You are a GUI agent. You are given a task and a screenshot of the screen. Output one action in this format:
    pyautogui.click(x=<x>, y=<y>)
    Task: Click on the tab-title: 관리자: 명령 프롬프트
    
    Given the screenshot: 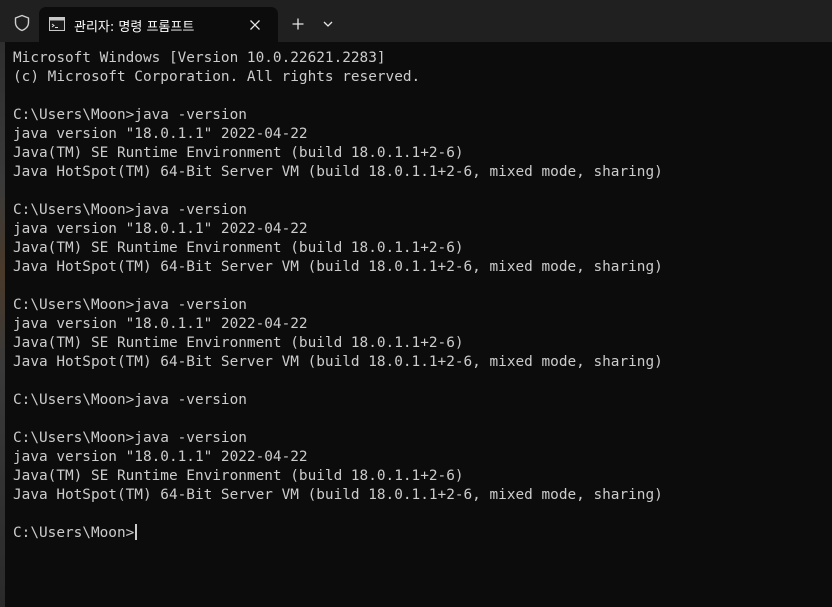 What is the action you would take?
    pyautogui.click(x=134, y=27)
    